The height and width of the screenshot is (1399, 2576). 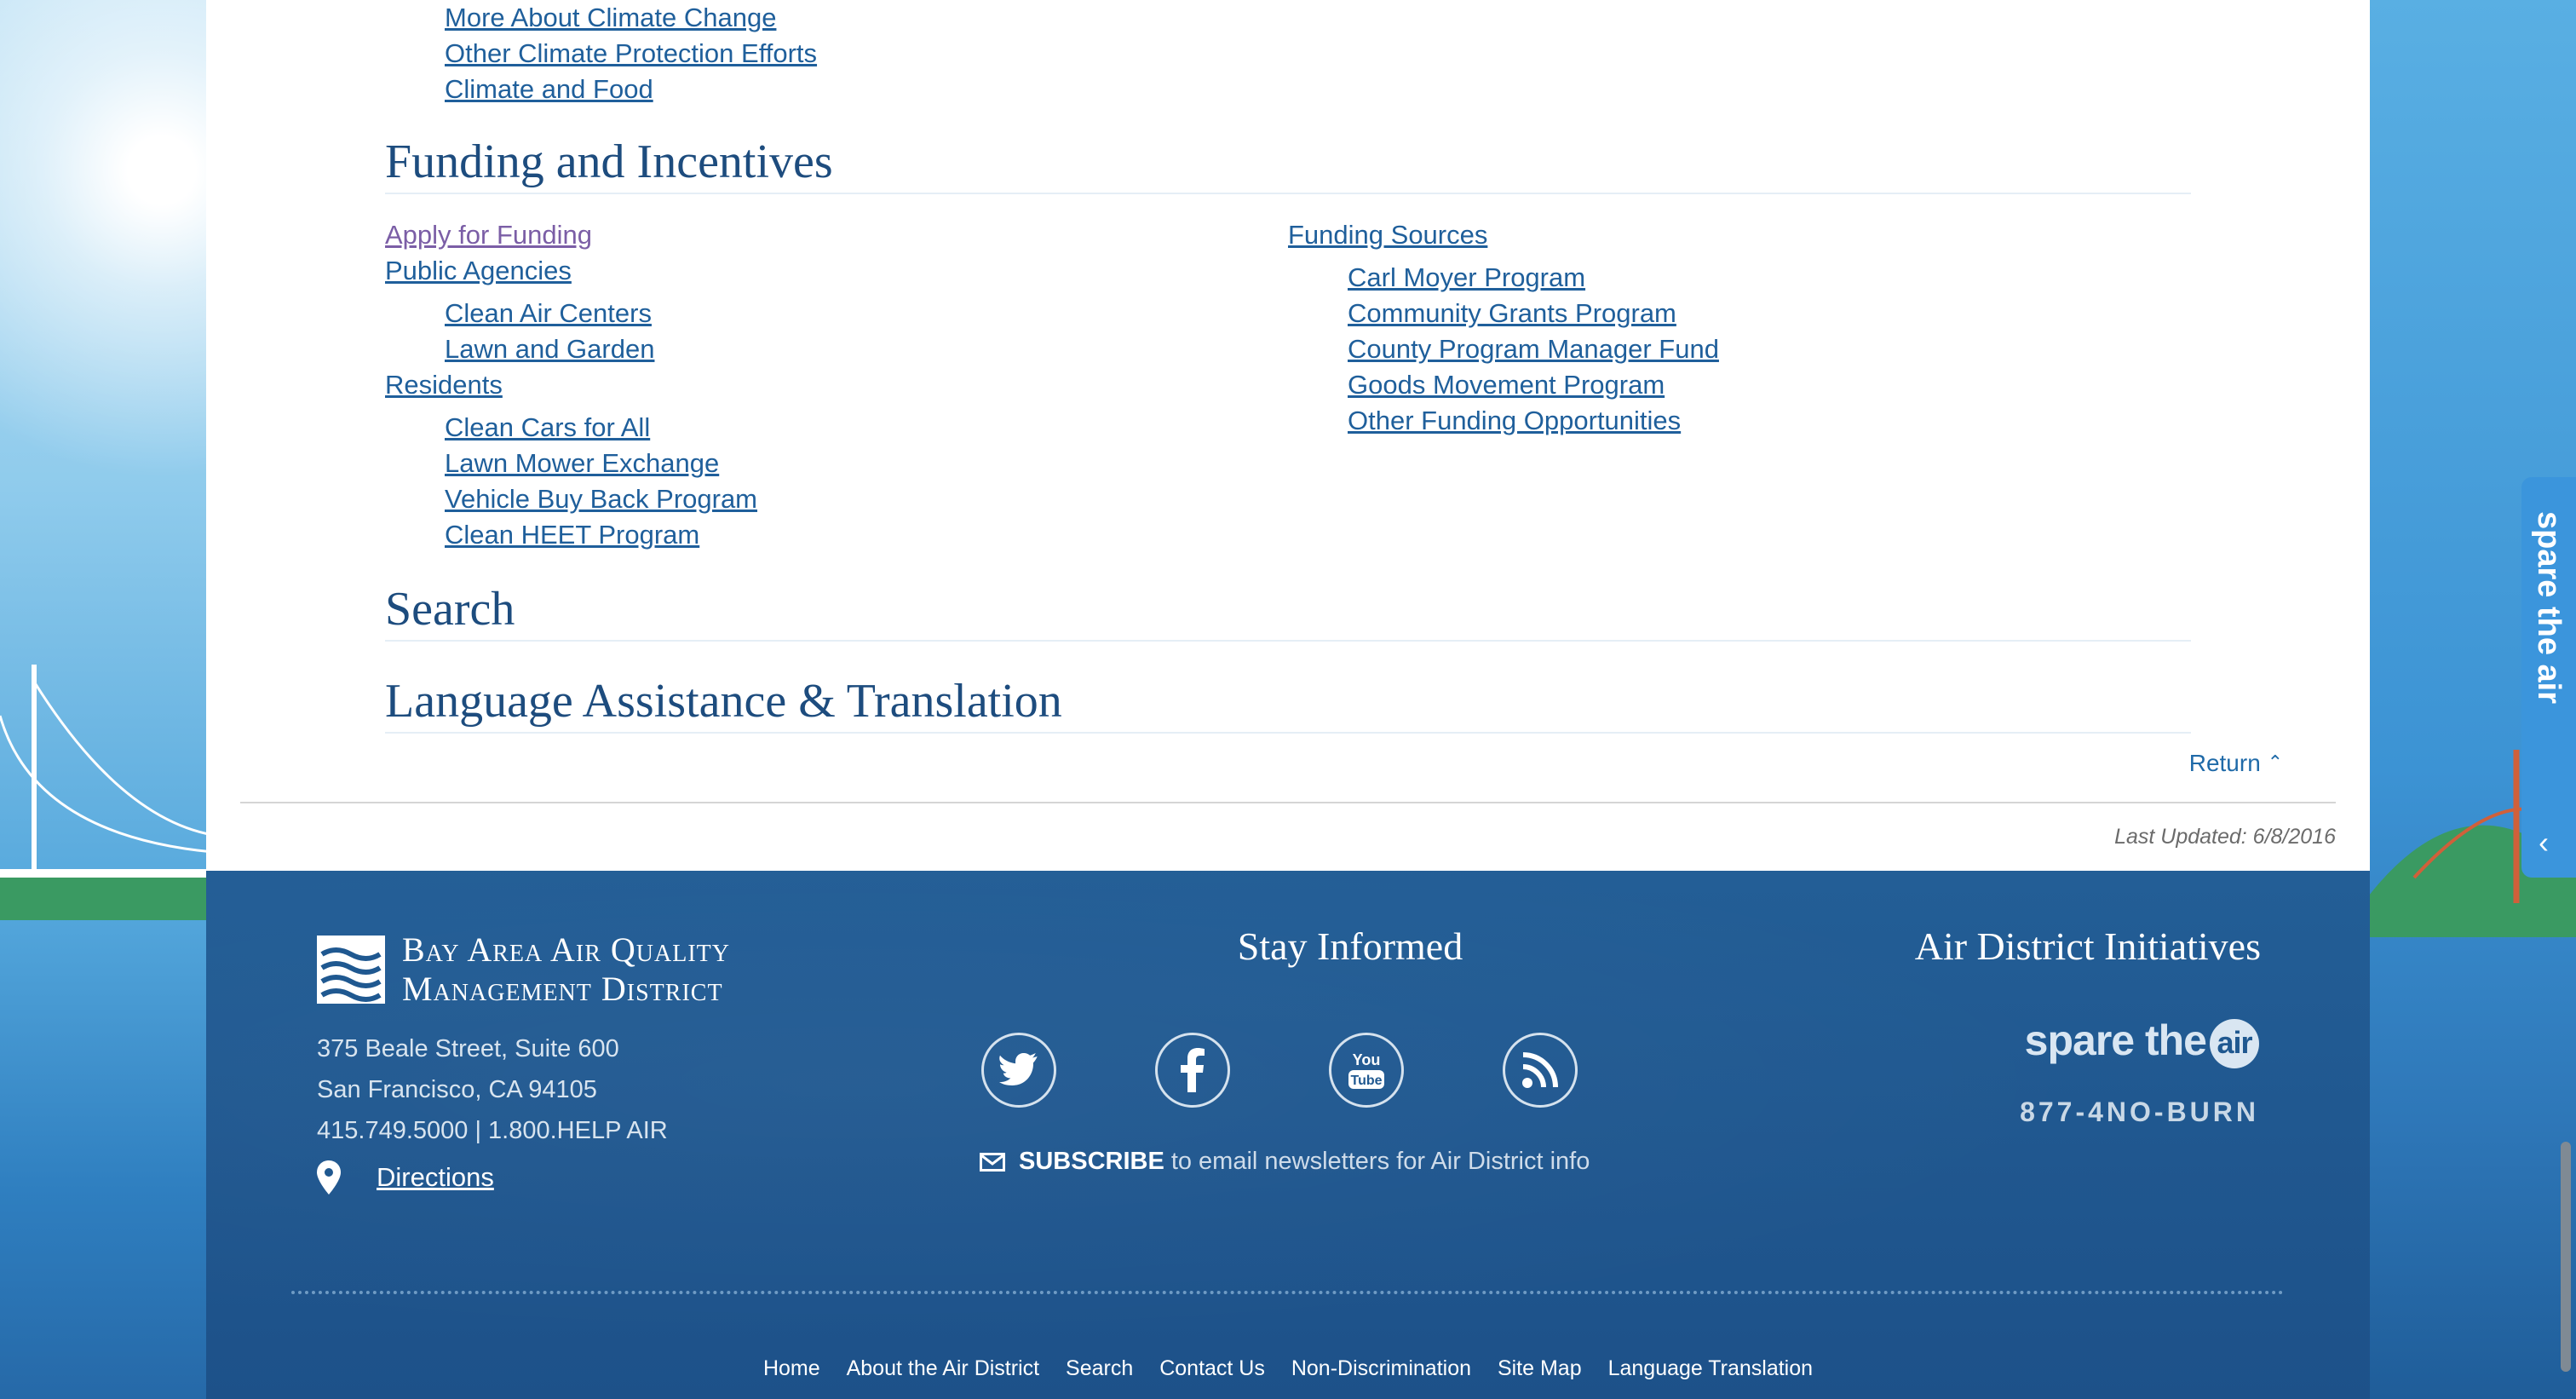 I want to click on return-link: Return ⌃, so click(x=2236, y=763).